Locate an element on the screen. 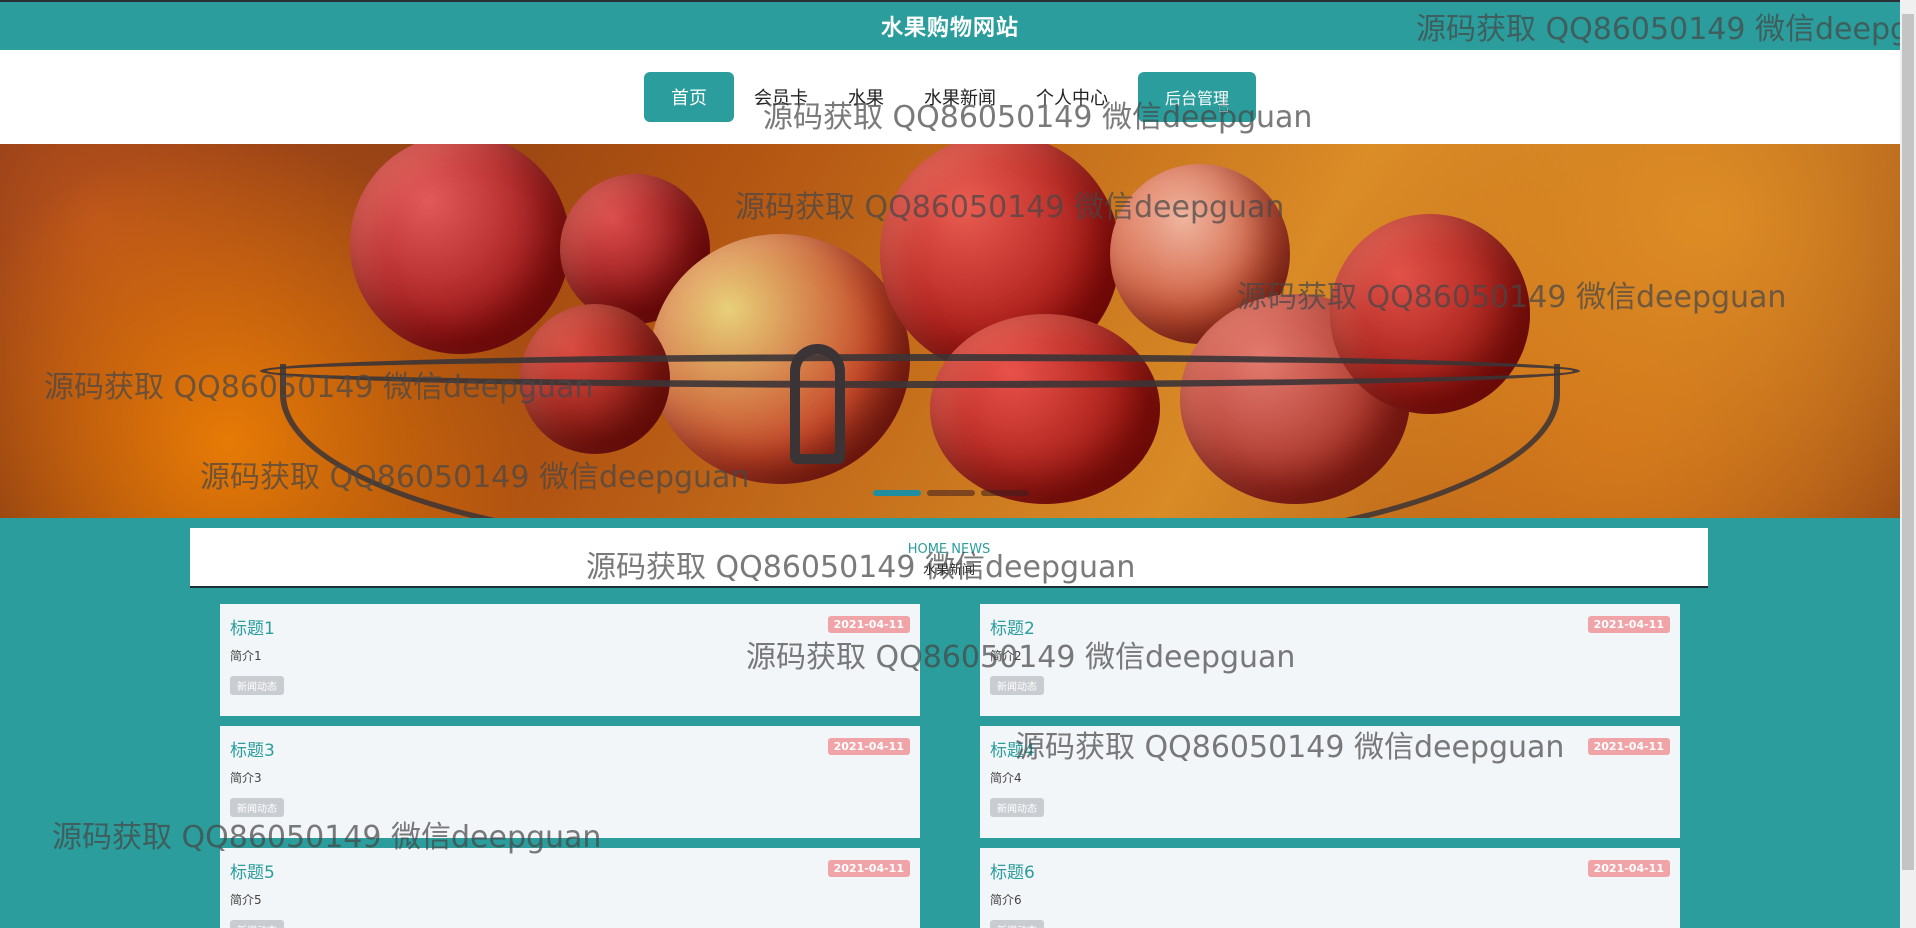  scrollbar-thumb is located at coordinates (1908, 442).